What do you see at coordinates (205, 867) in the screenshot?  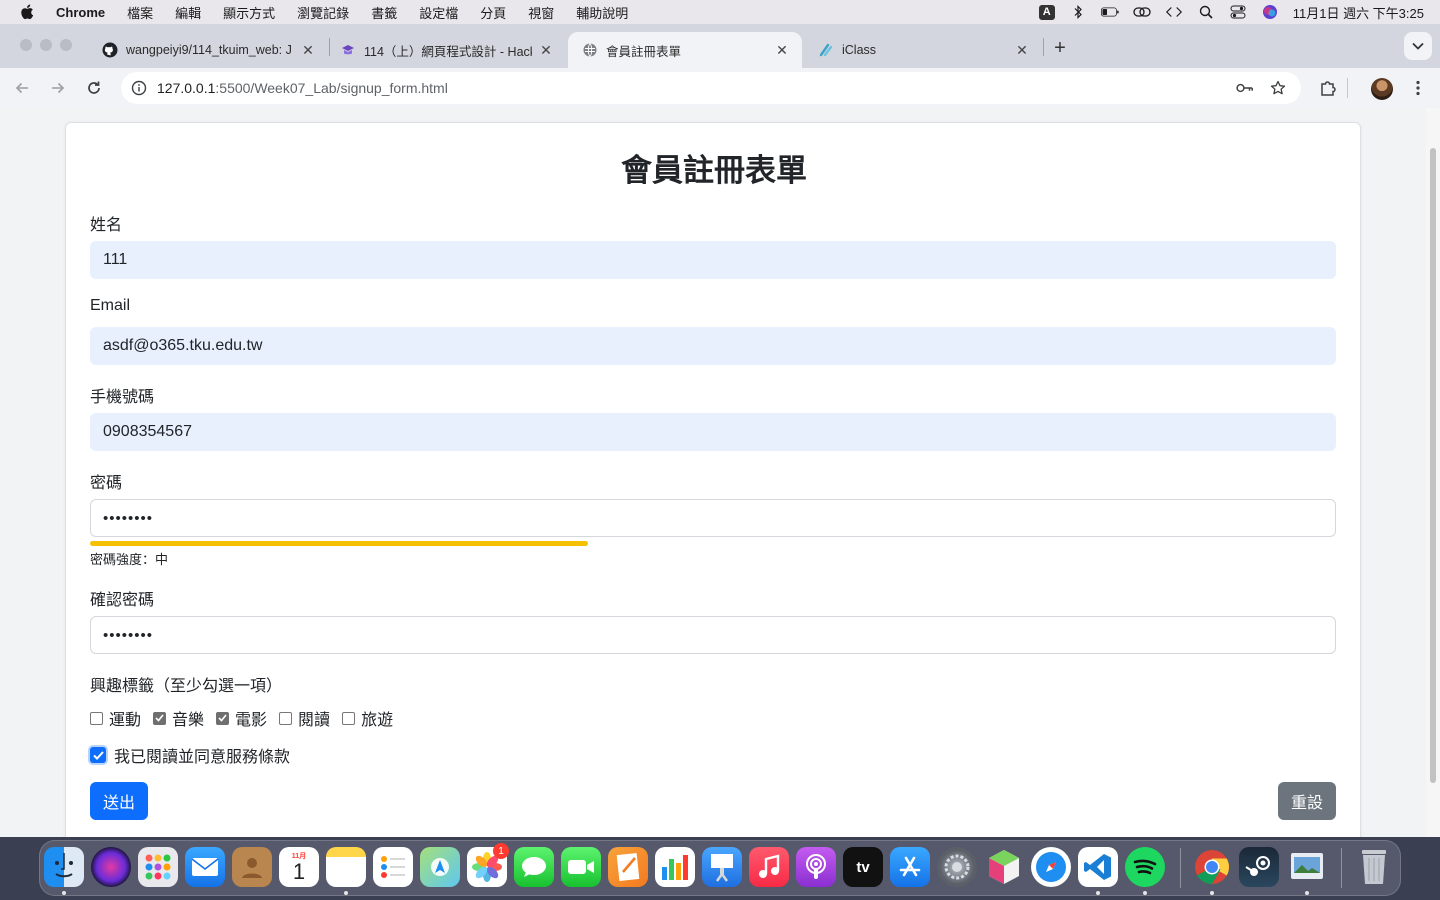 I see `mail-icon` at bounding box center [205, 867].